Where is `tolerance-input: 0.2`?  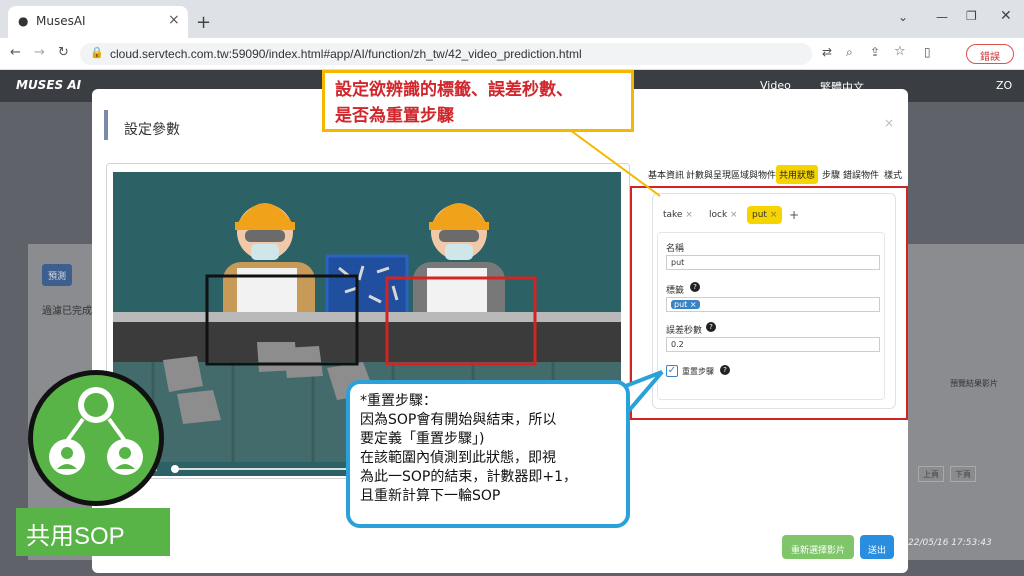
tolerance-input: 0.2 is located at coordinates (773, 344).